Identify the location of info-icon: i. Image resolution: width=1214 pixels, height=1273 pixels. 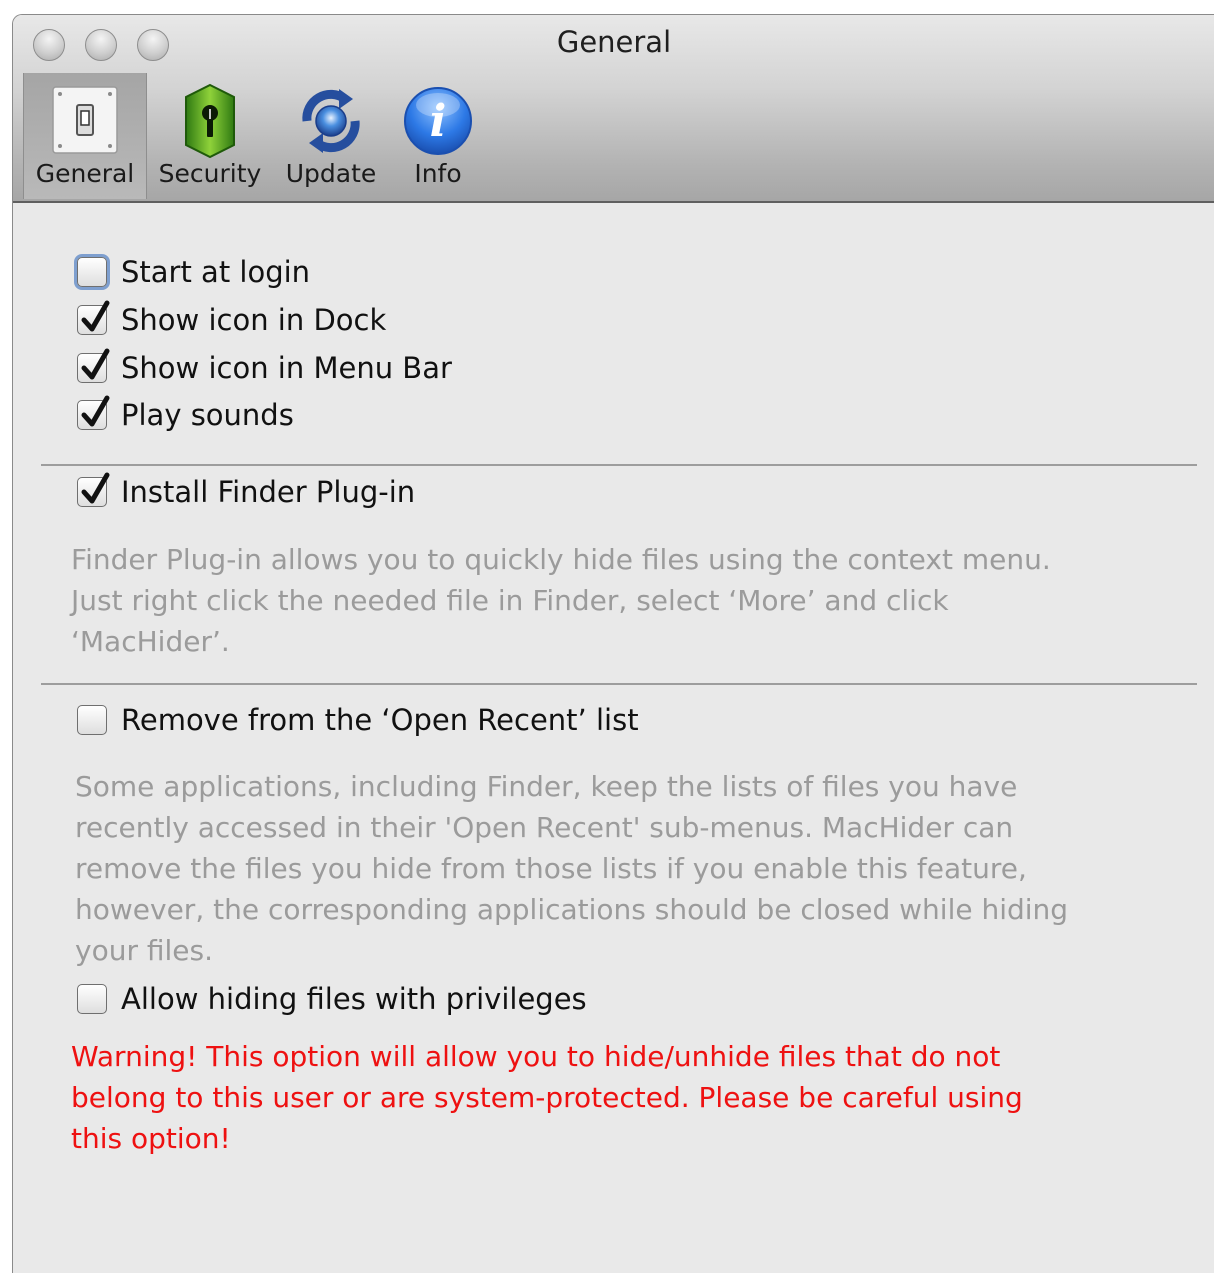
(438, 121).